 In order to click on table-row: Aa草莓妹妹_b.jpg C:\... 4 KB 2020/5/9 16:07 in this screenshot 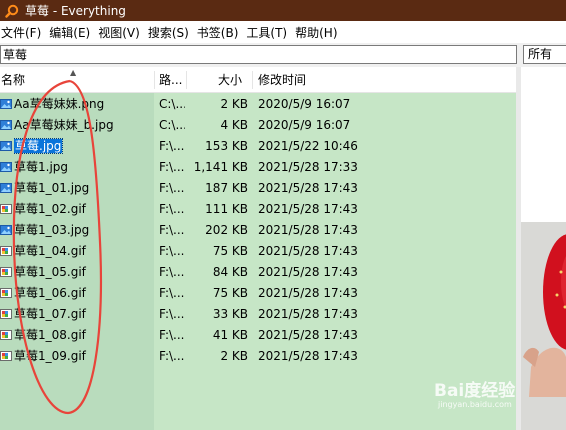, I will do `click(258, 125)`.